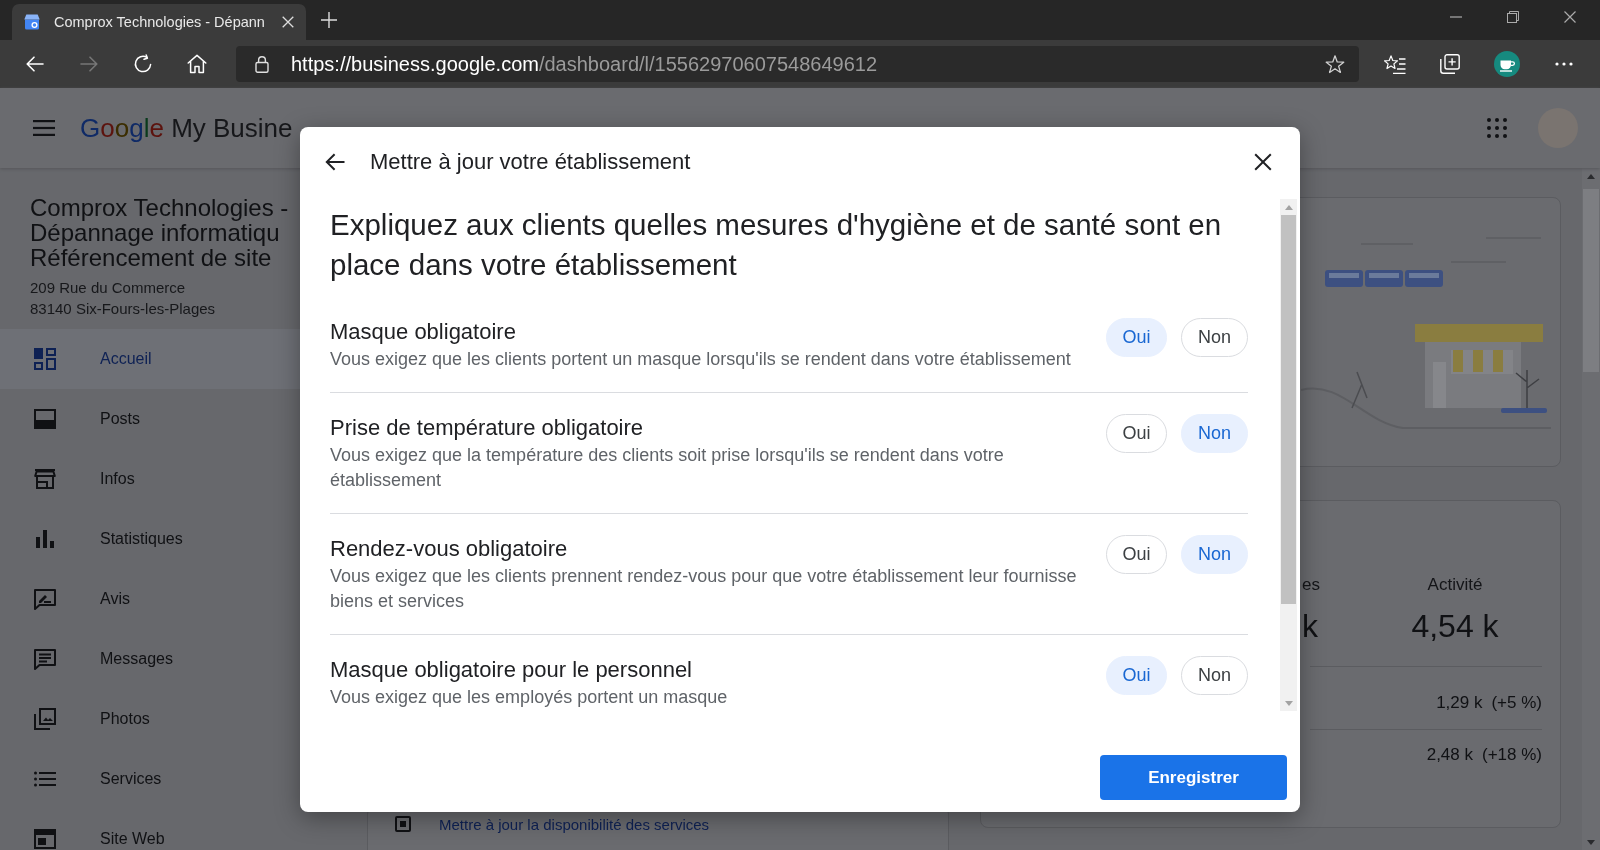 The image size is (1600, 850). I want to click on restore-icon, so click(1513, 17).